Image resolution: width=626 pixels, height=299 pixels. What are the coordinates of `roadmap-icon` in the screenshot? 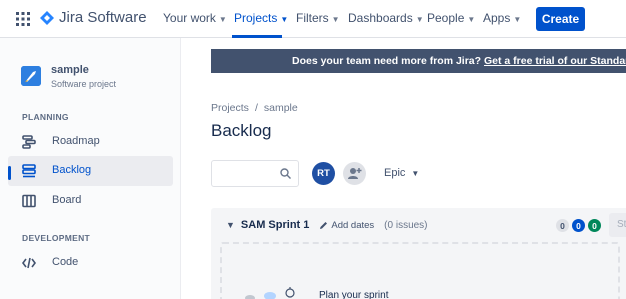 It's located at (29, 142).